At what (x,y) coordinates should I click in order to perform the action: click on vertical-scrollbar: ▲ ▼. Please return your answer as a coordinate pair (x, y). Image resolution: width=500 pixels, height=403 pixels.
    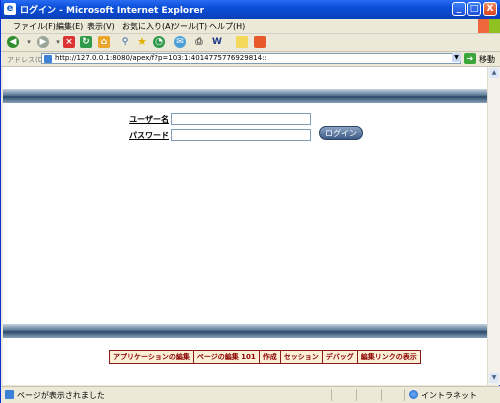
    Looking at the image, I should click on (493, 226).